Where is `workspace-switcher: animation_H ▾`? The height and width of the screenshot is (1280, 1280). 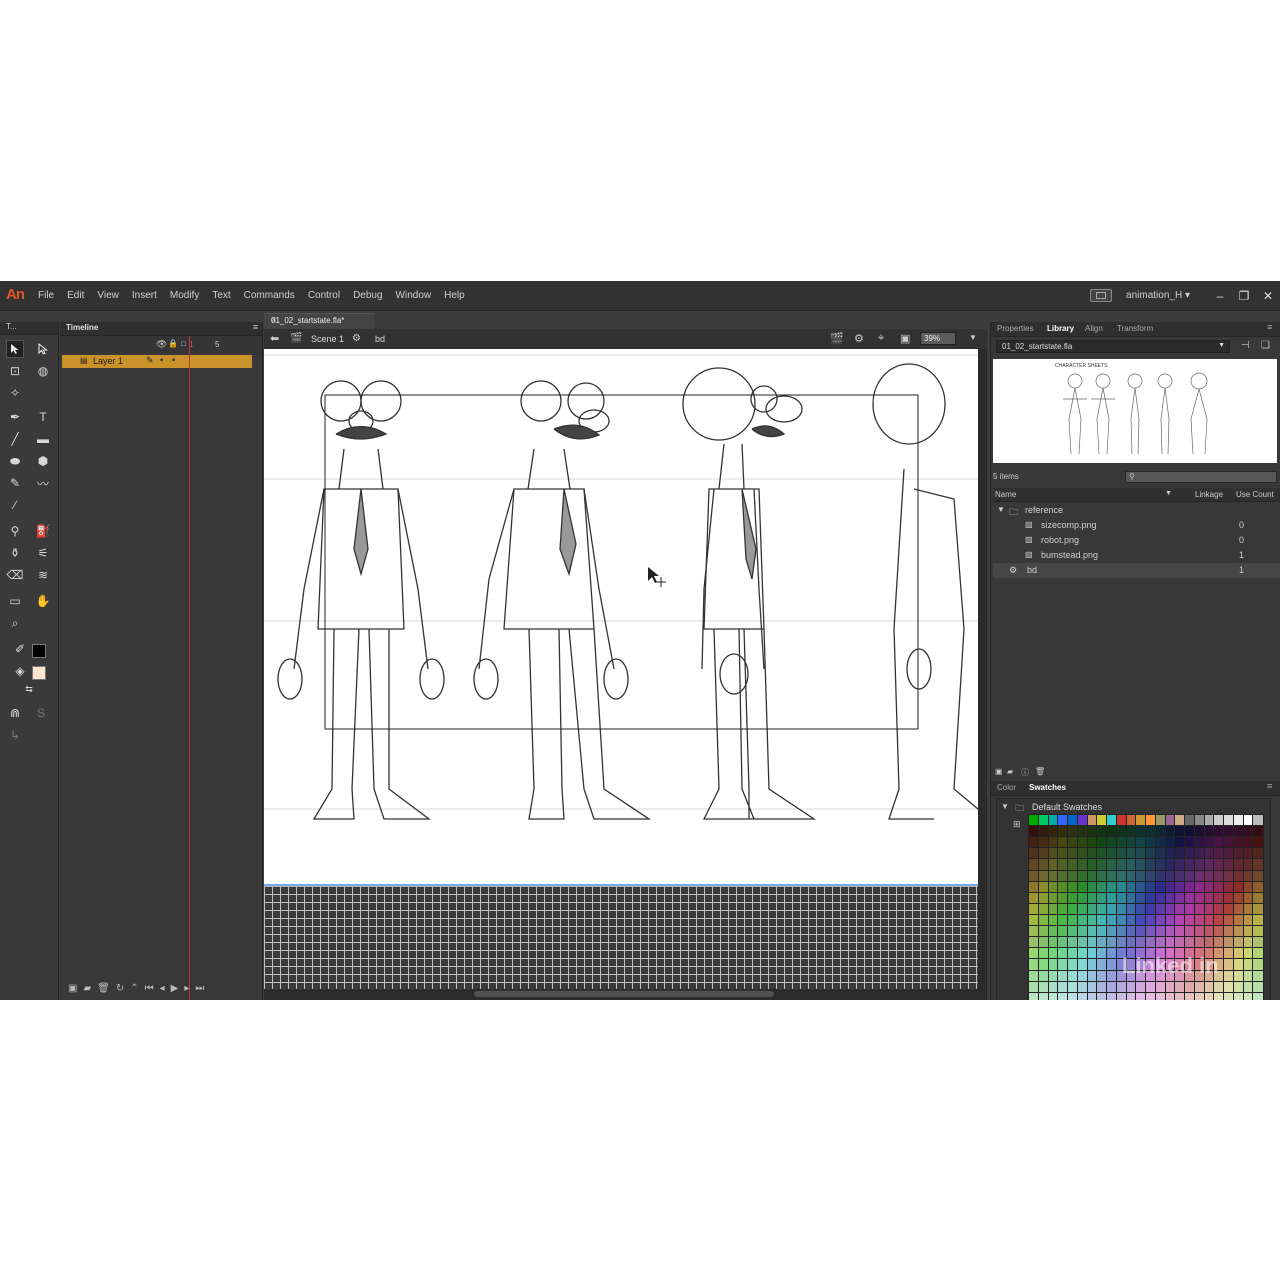
workspace-switcher: animation_H ▾ is located at coordinates (1158, 295).